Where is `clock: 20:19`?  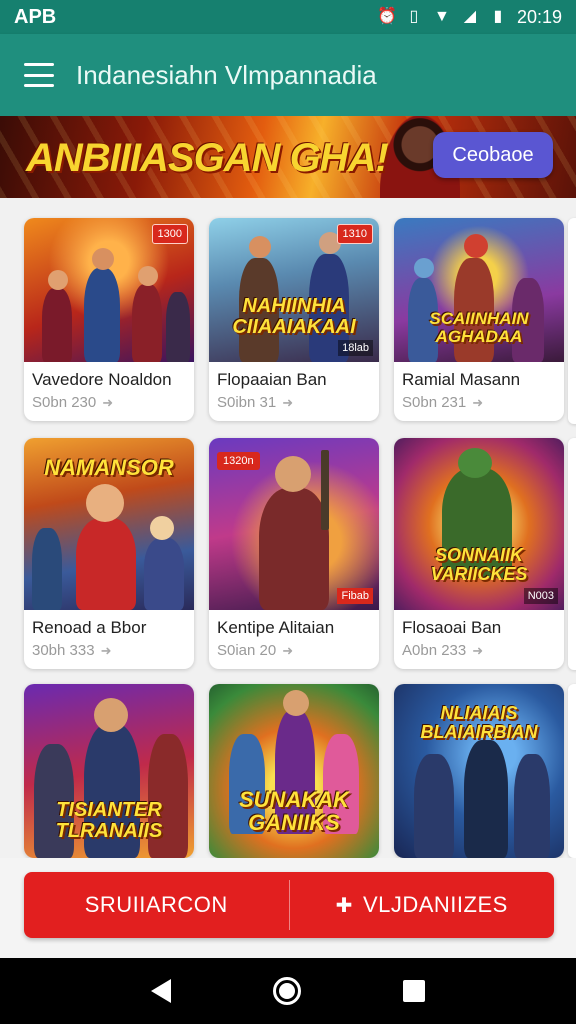
clock: 20:19 is located at coordinates (539, 16).